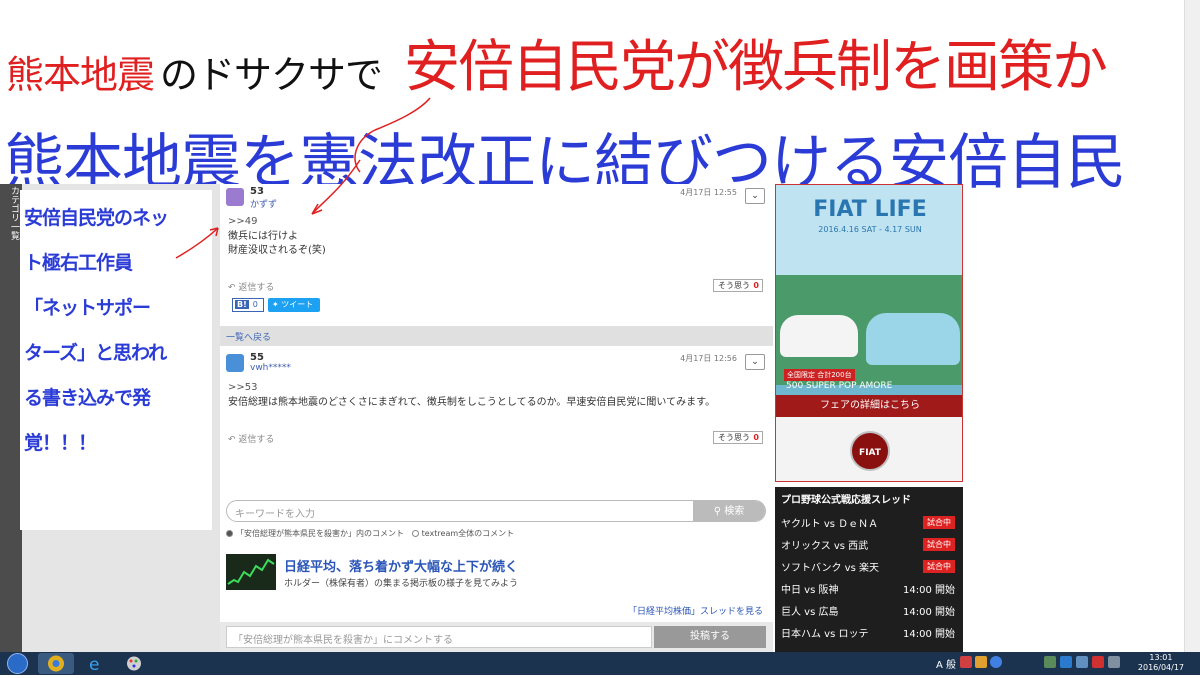  Describe the element at coordinates (87, 398) in the screenshot. I see `annotation-line: る書き込みで発` at that location.